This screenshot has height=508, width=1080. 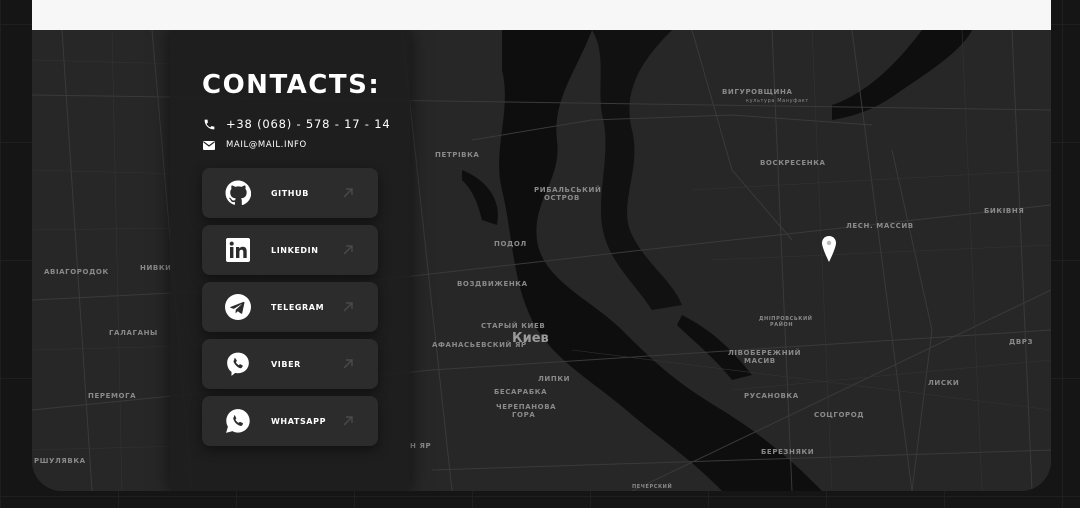 I want to click on map-label: Н ЯР, so click(x=421, y=446).